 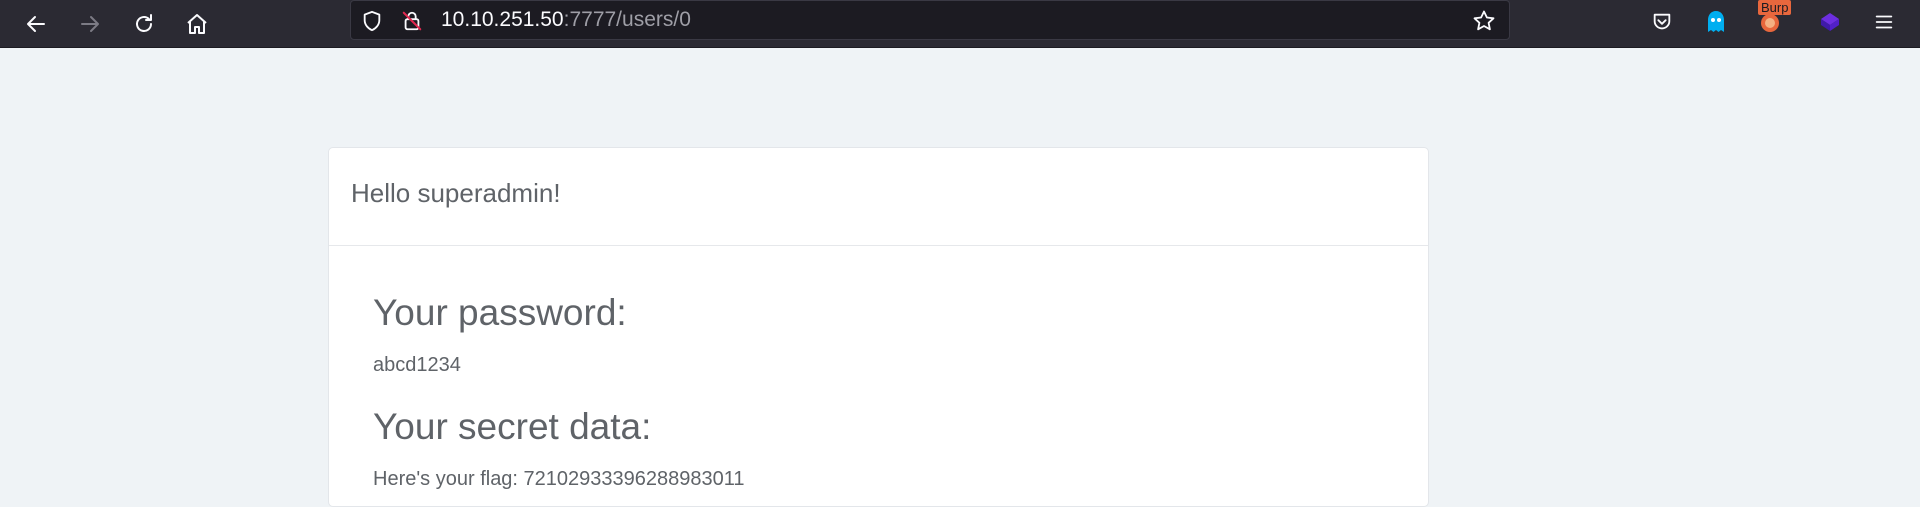 What do you see at coordinates (1484, 21) in the screenshot?
I see `bookmark-star-icon` at bounding box center [1484, 21].